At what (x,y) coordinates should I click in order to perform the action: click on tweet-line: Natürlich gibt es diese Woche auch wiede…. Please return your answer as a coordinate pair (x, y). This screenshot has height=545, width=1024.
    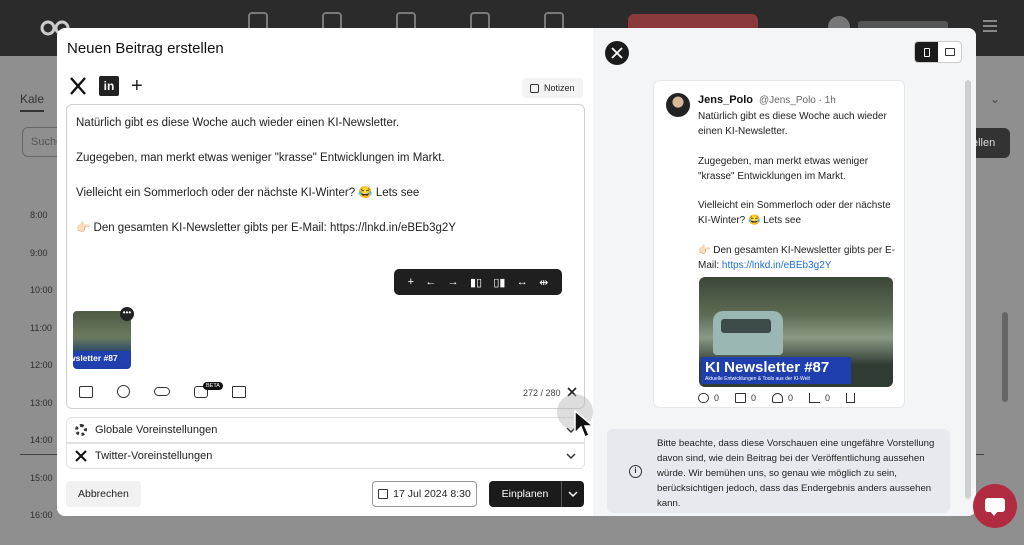
    Looking at the image, I should click on (792, 124).